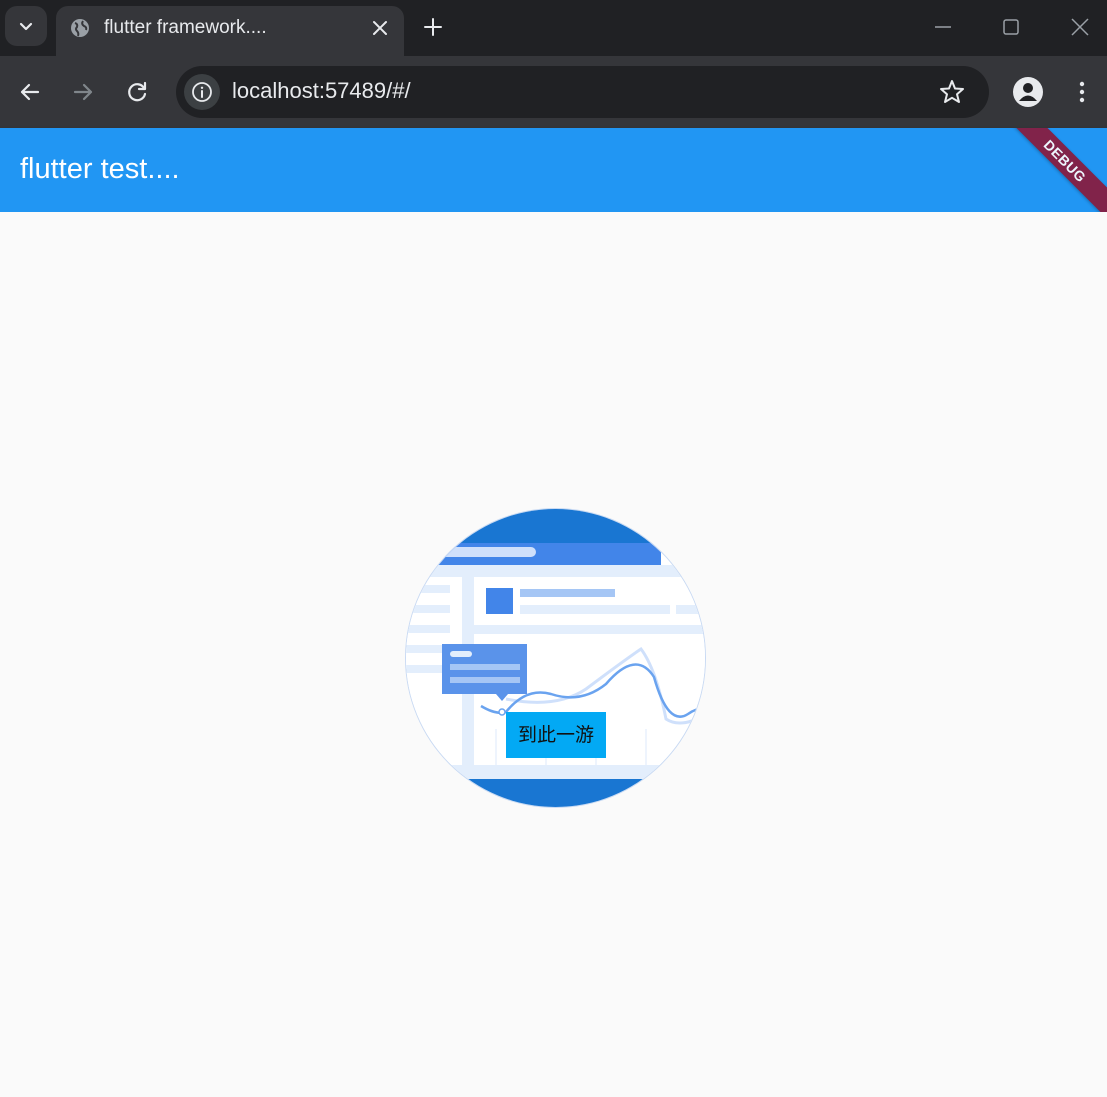 The height and width of the screenshot is (1097, 1107). Describe the element at coordinates (321, 91) in the screenshot. I see `url-text: localhost:57489/#/` at that location.